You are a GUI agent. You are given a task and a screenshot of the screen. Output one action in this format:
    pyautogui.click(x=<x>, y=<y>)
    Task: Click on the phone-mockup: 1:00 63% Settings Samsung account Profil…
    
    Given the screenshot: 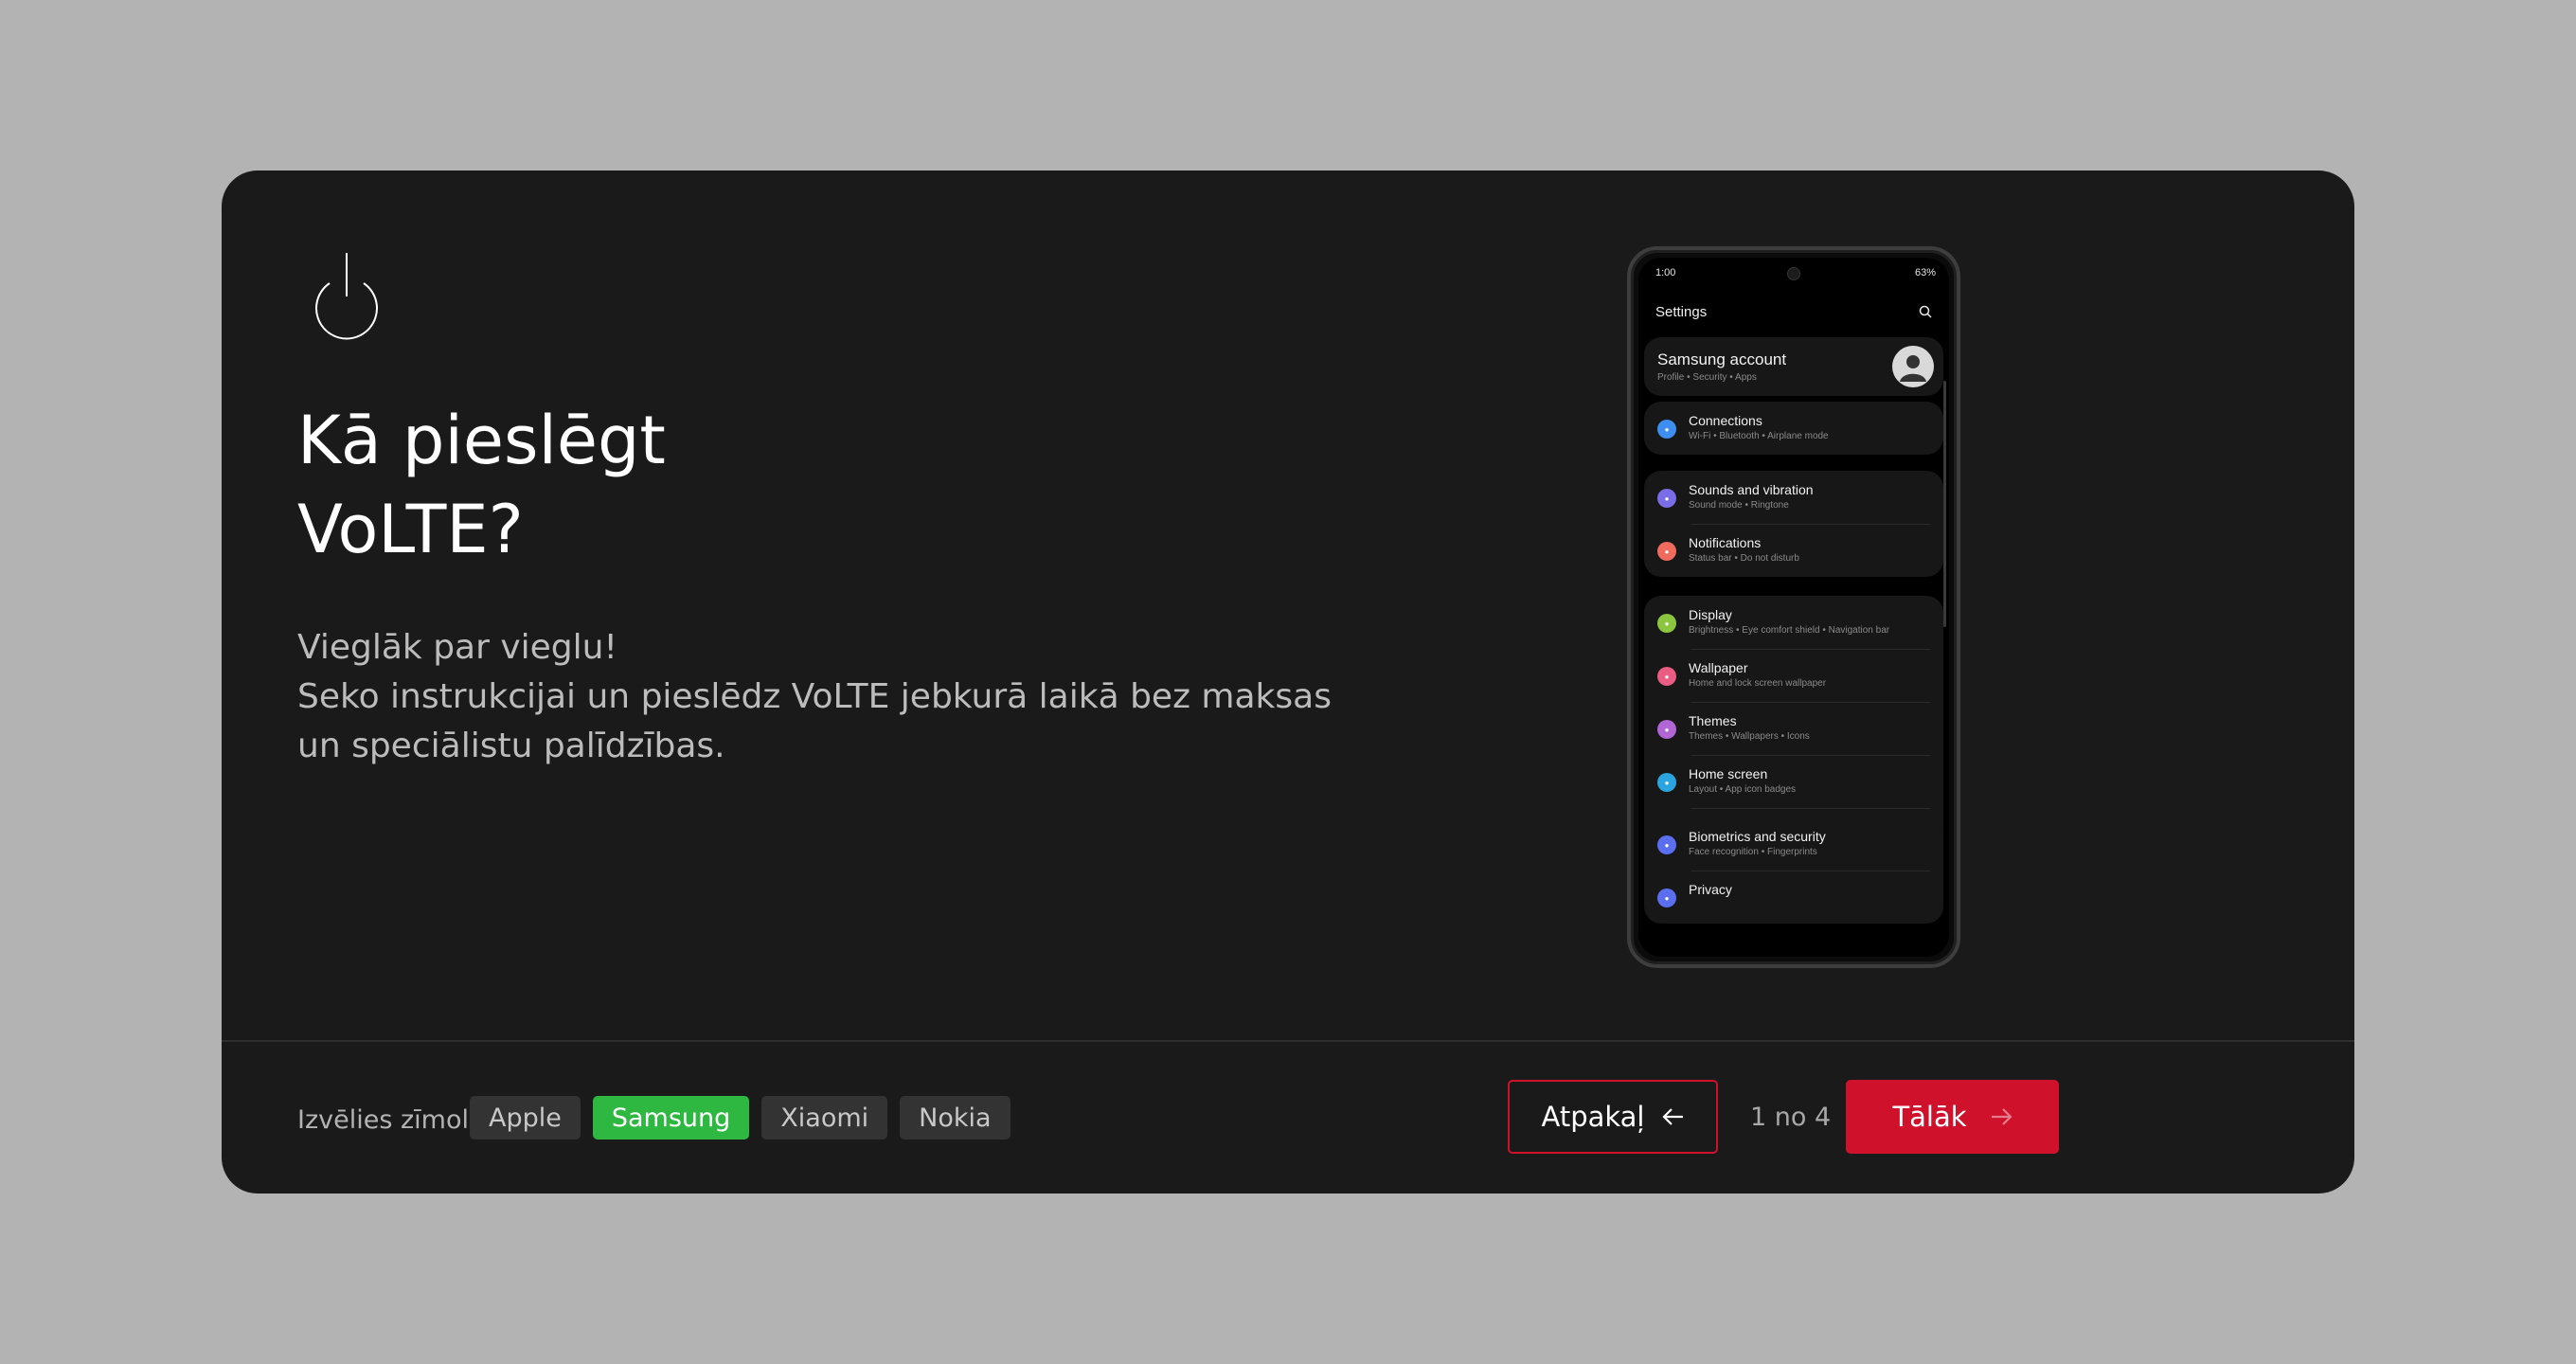 What is the action you would take?
    pyautogui.click(x=1793, y=607)
    